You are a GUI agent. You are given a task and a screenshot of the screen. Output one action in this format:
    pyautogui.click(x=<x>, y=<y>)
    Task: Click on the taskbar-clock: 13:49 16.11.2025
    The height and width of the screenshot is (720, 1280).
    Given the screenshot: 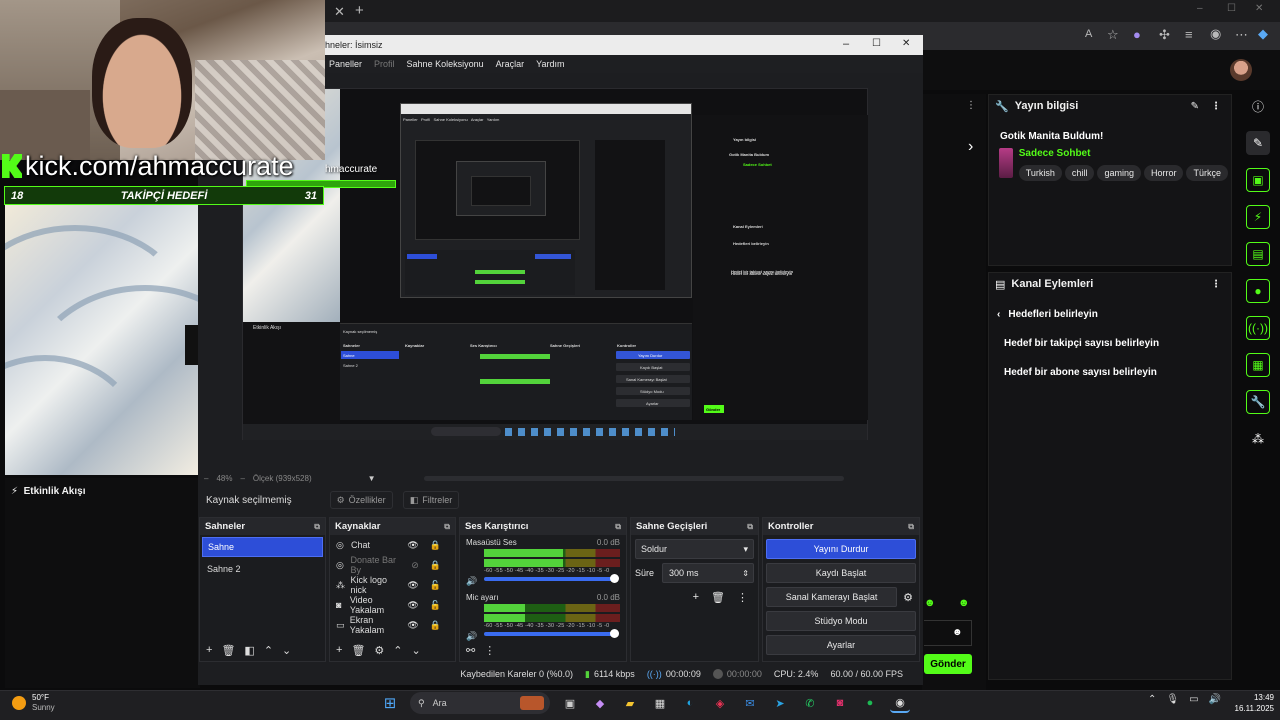 What is the action you would take?
    pyautogui.click(x=1248, y=703)
    